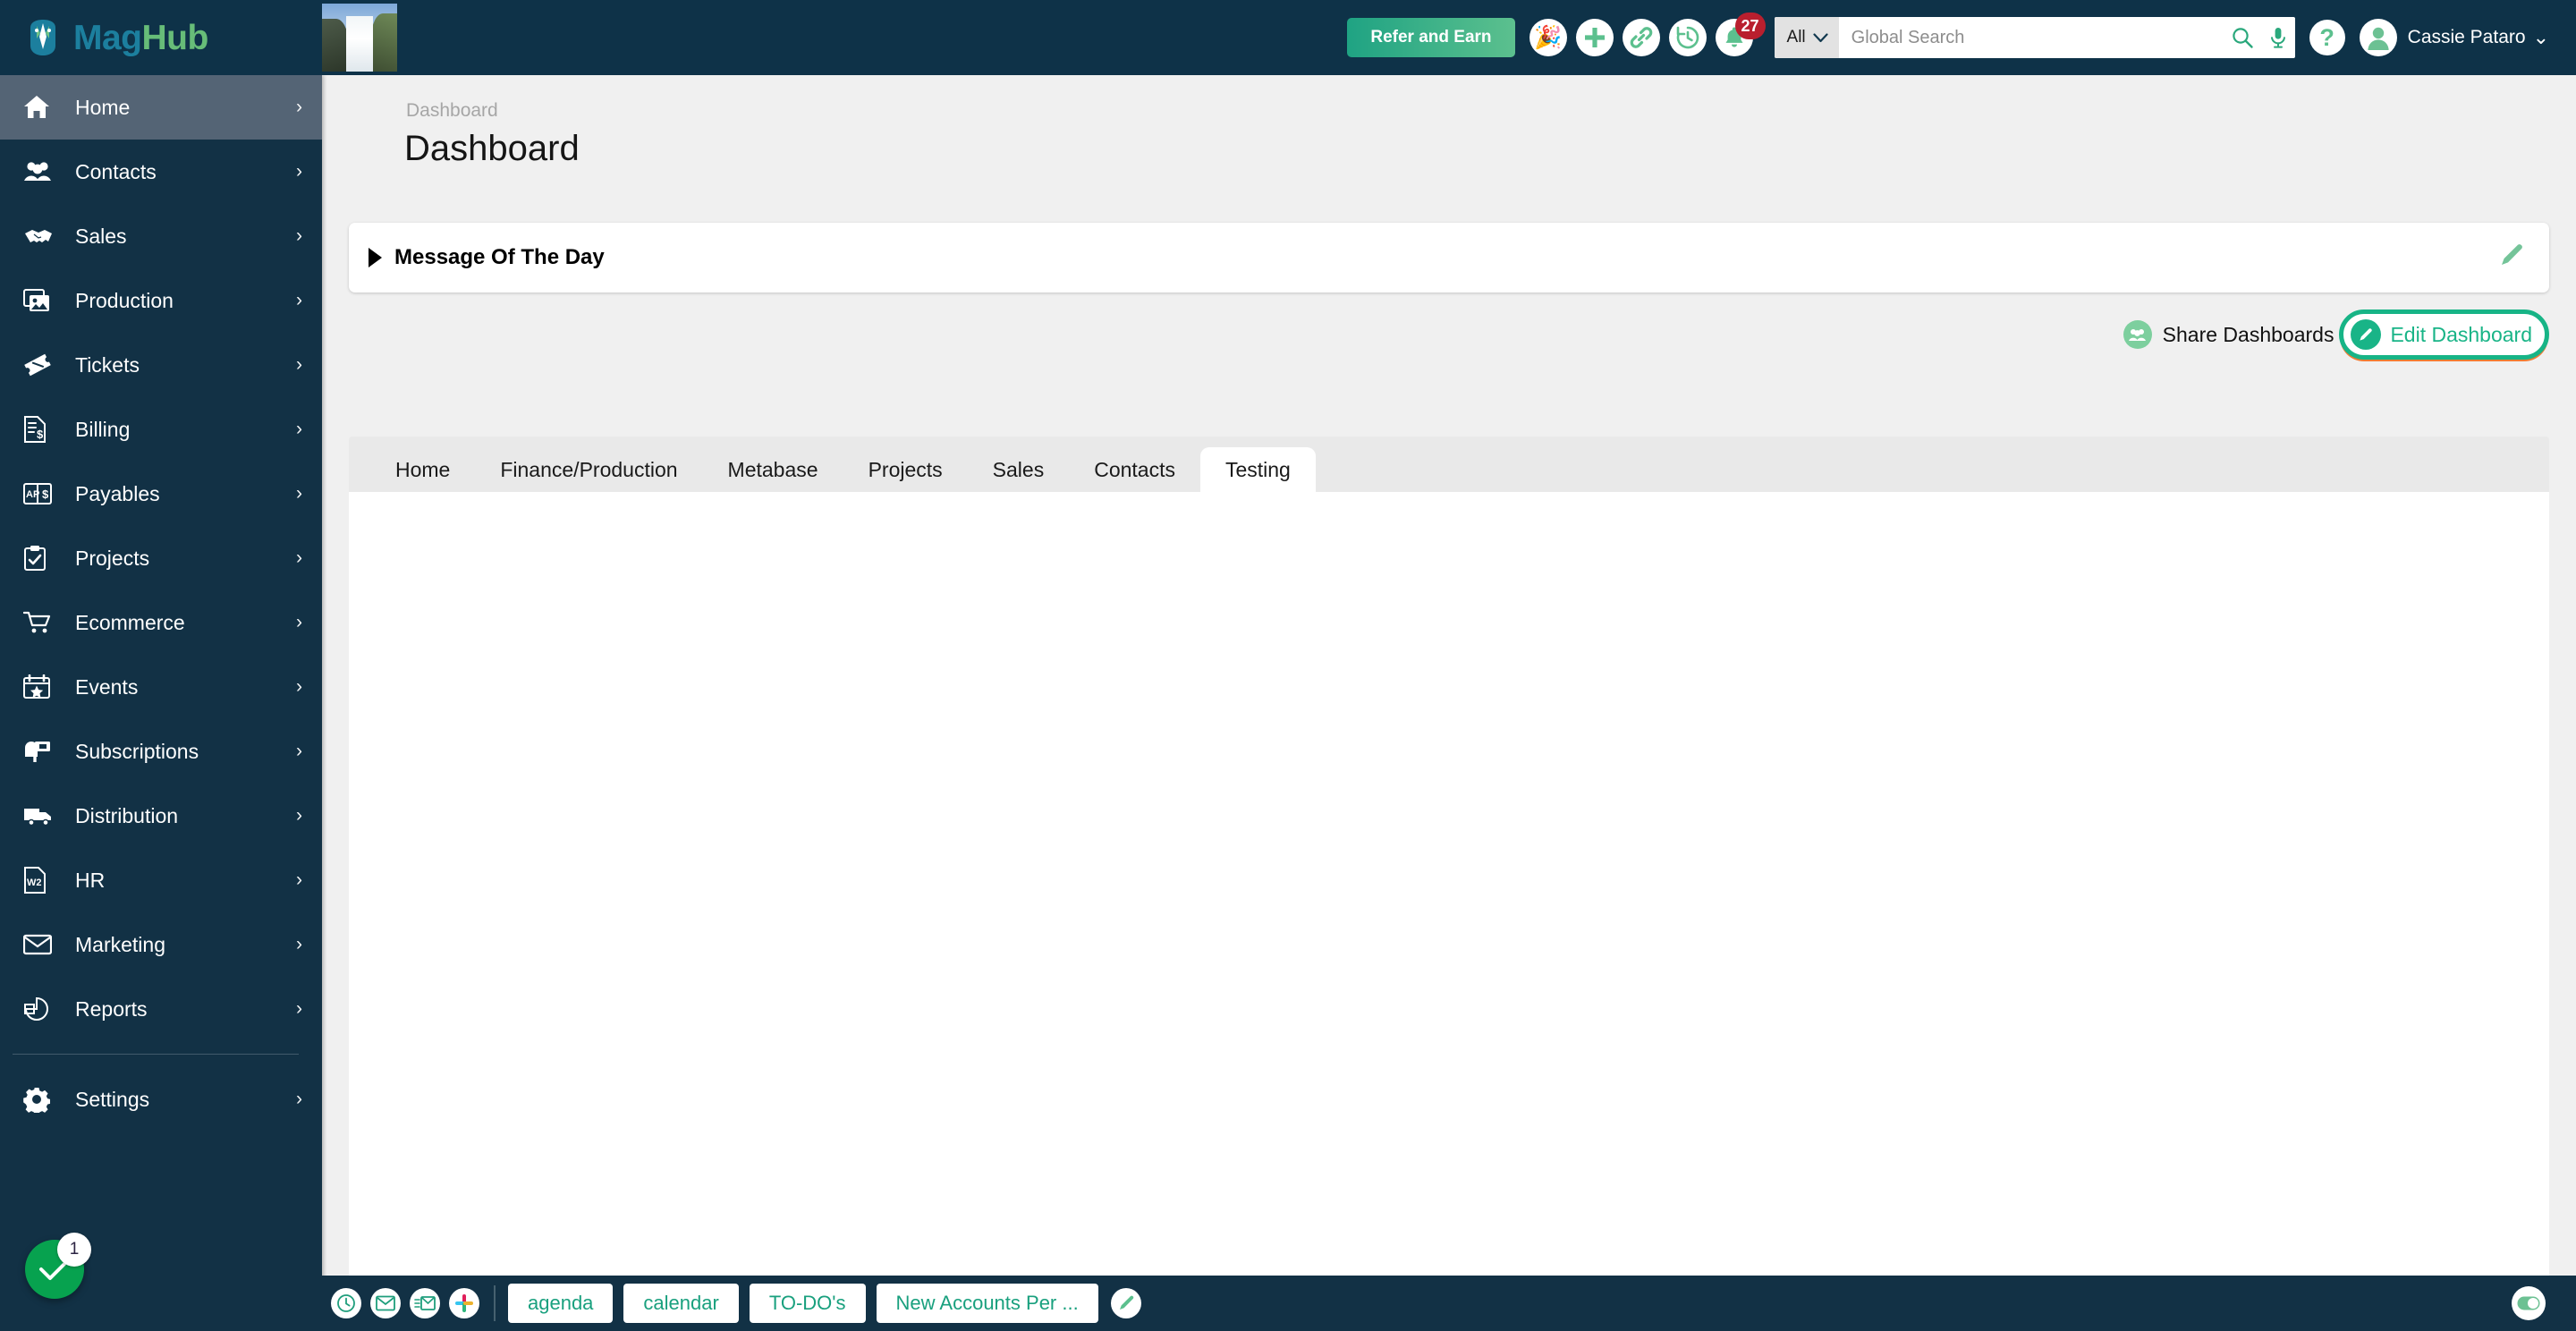  Describe the element at coordinates (2444, 334) in the screenshot. I see `edit-dashboard-button: Edit Dashboard` at that location.